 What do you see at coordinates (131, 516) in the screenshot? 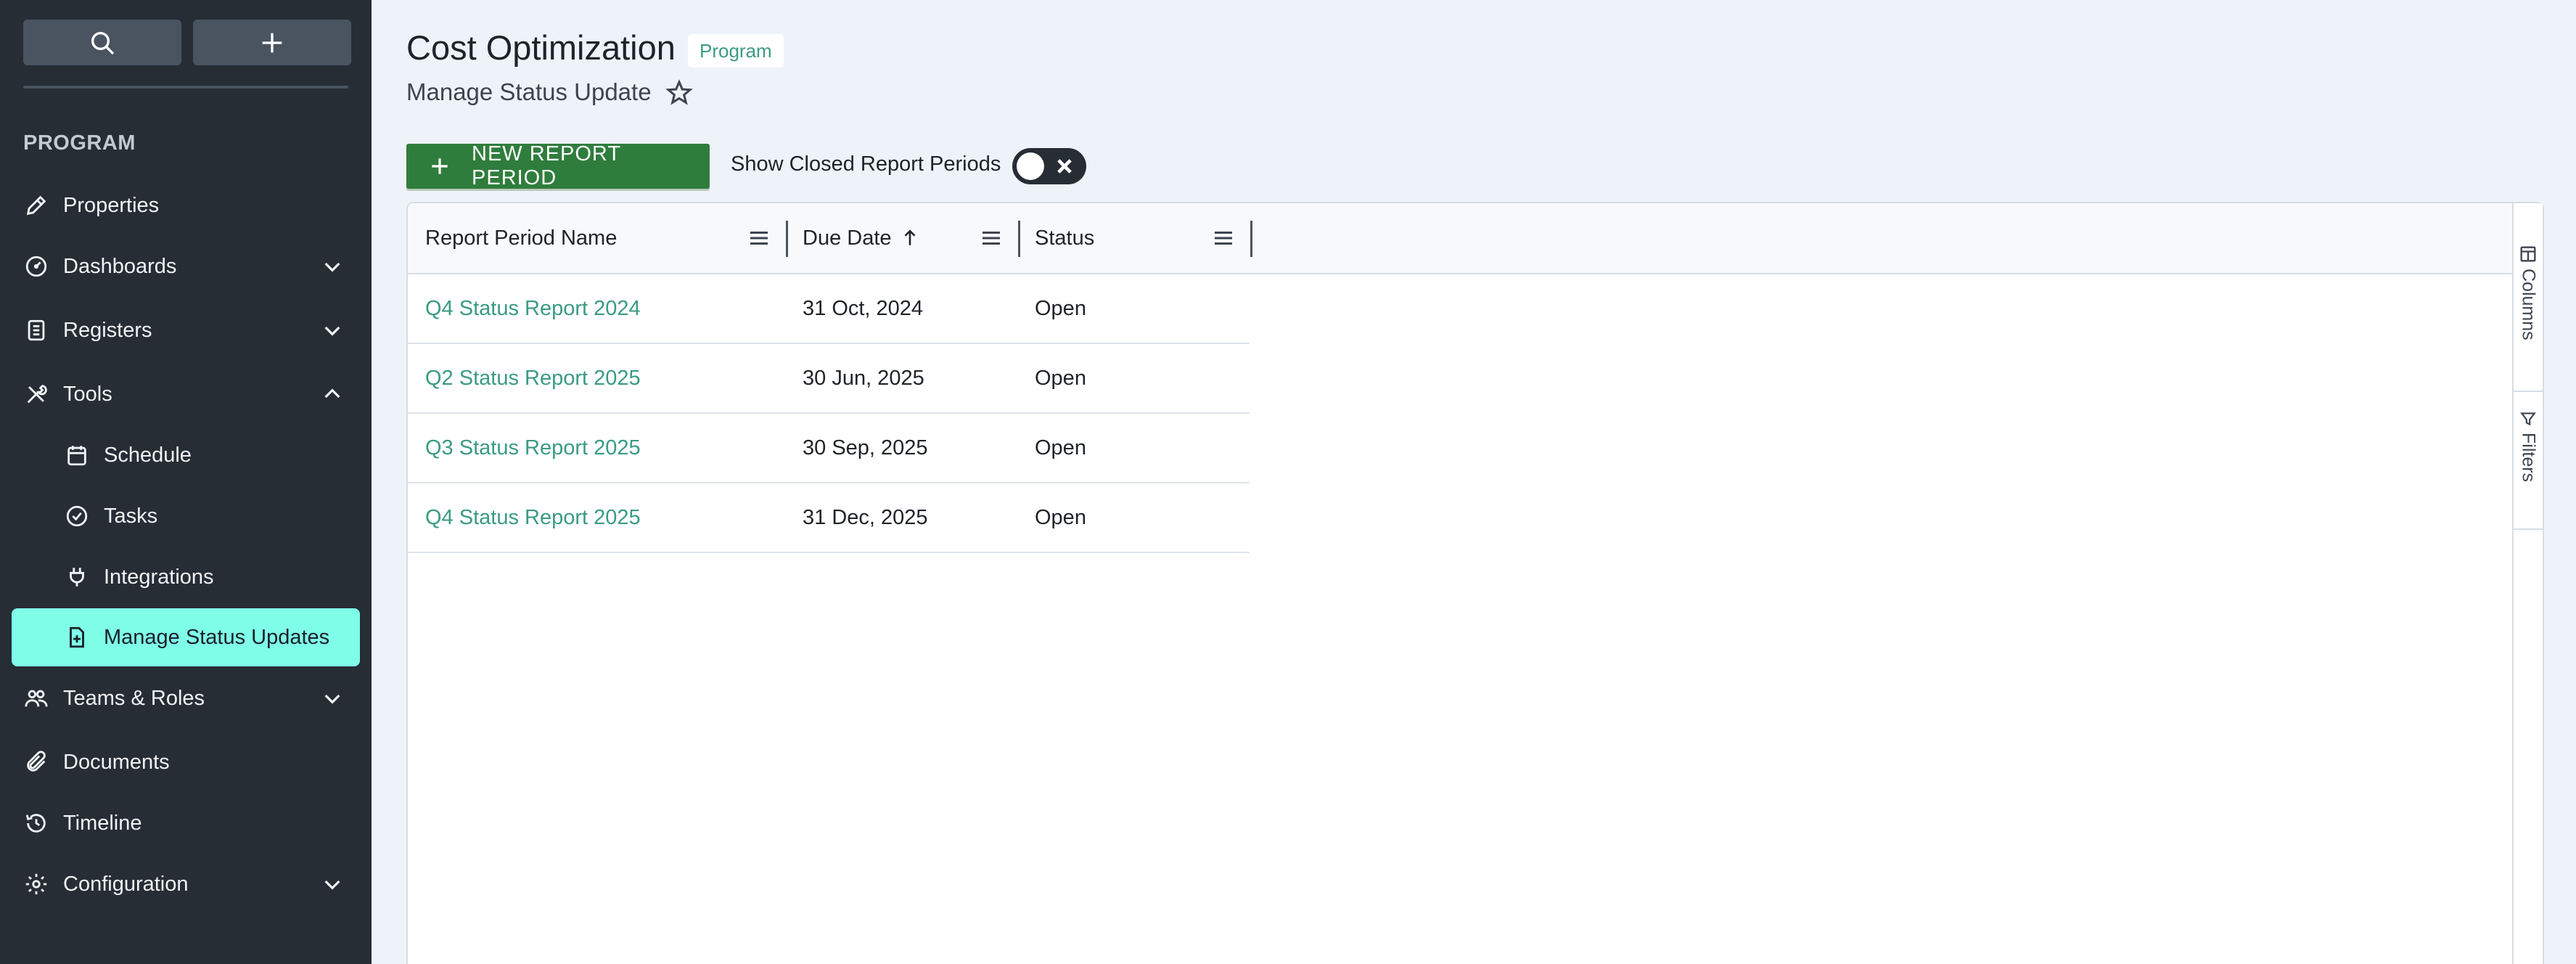
I see `sidebar-item-label: Tasks` at bounding box center [131, 516].